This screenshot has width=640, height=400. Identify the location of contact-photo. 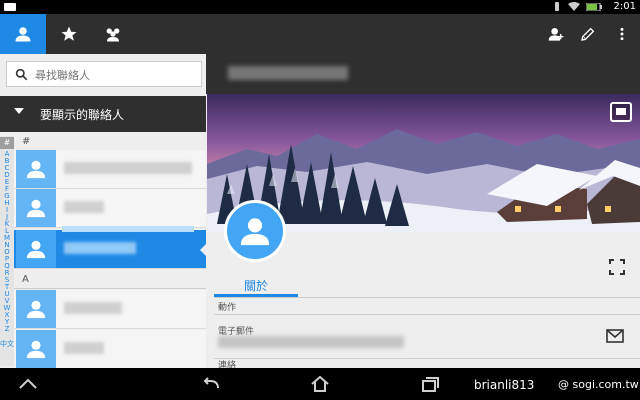
(255, 231).